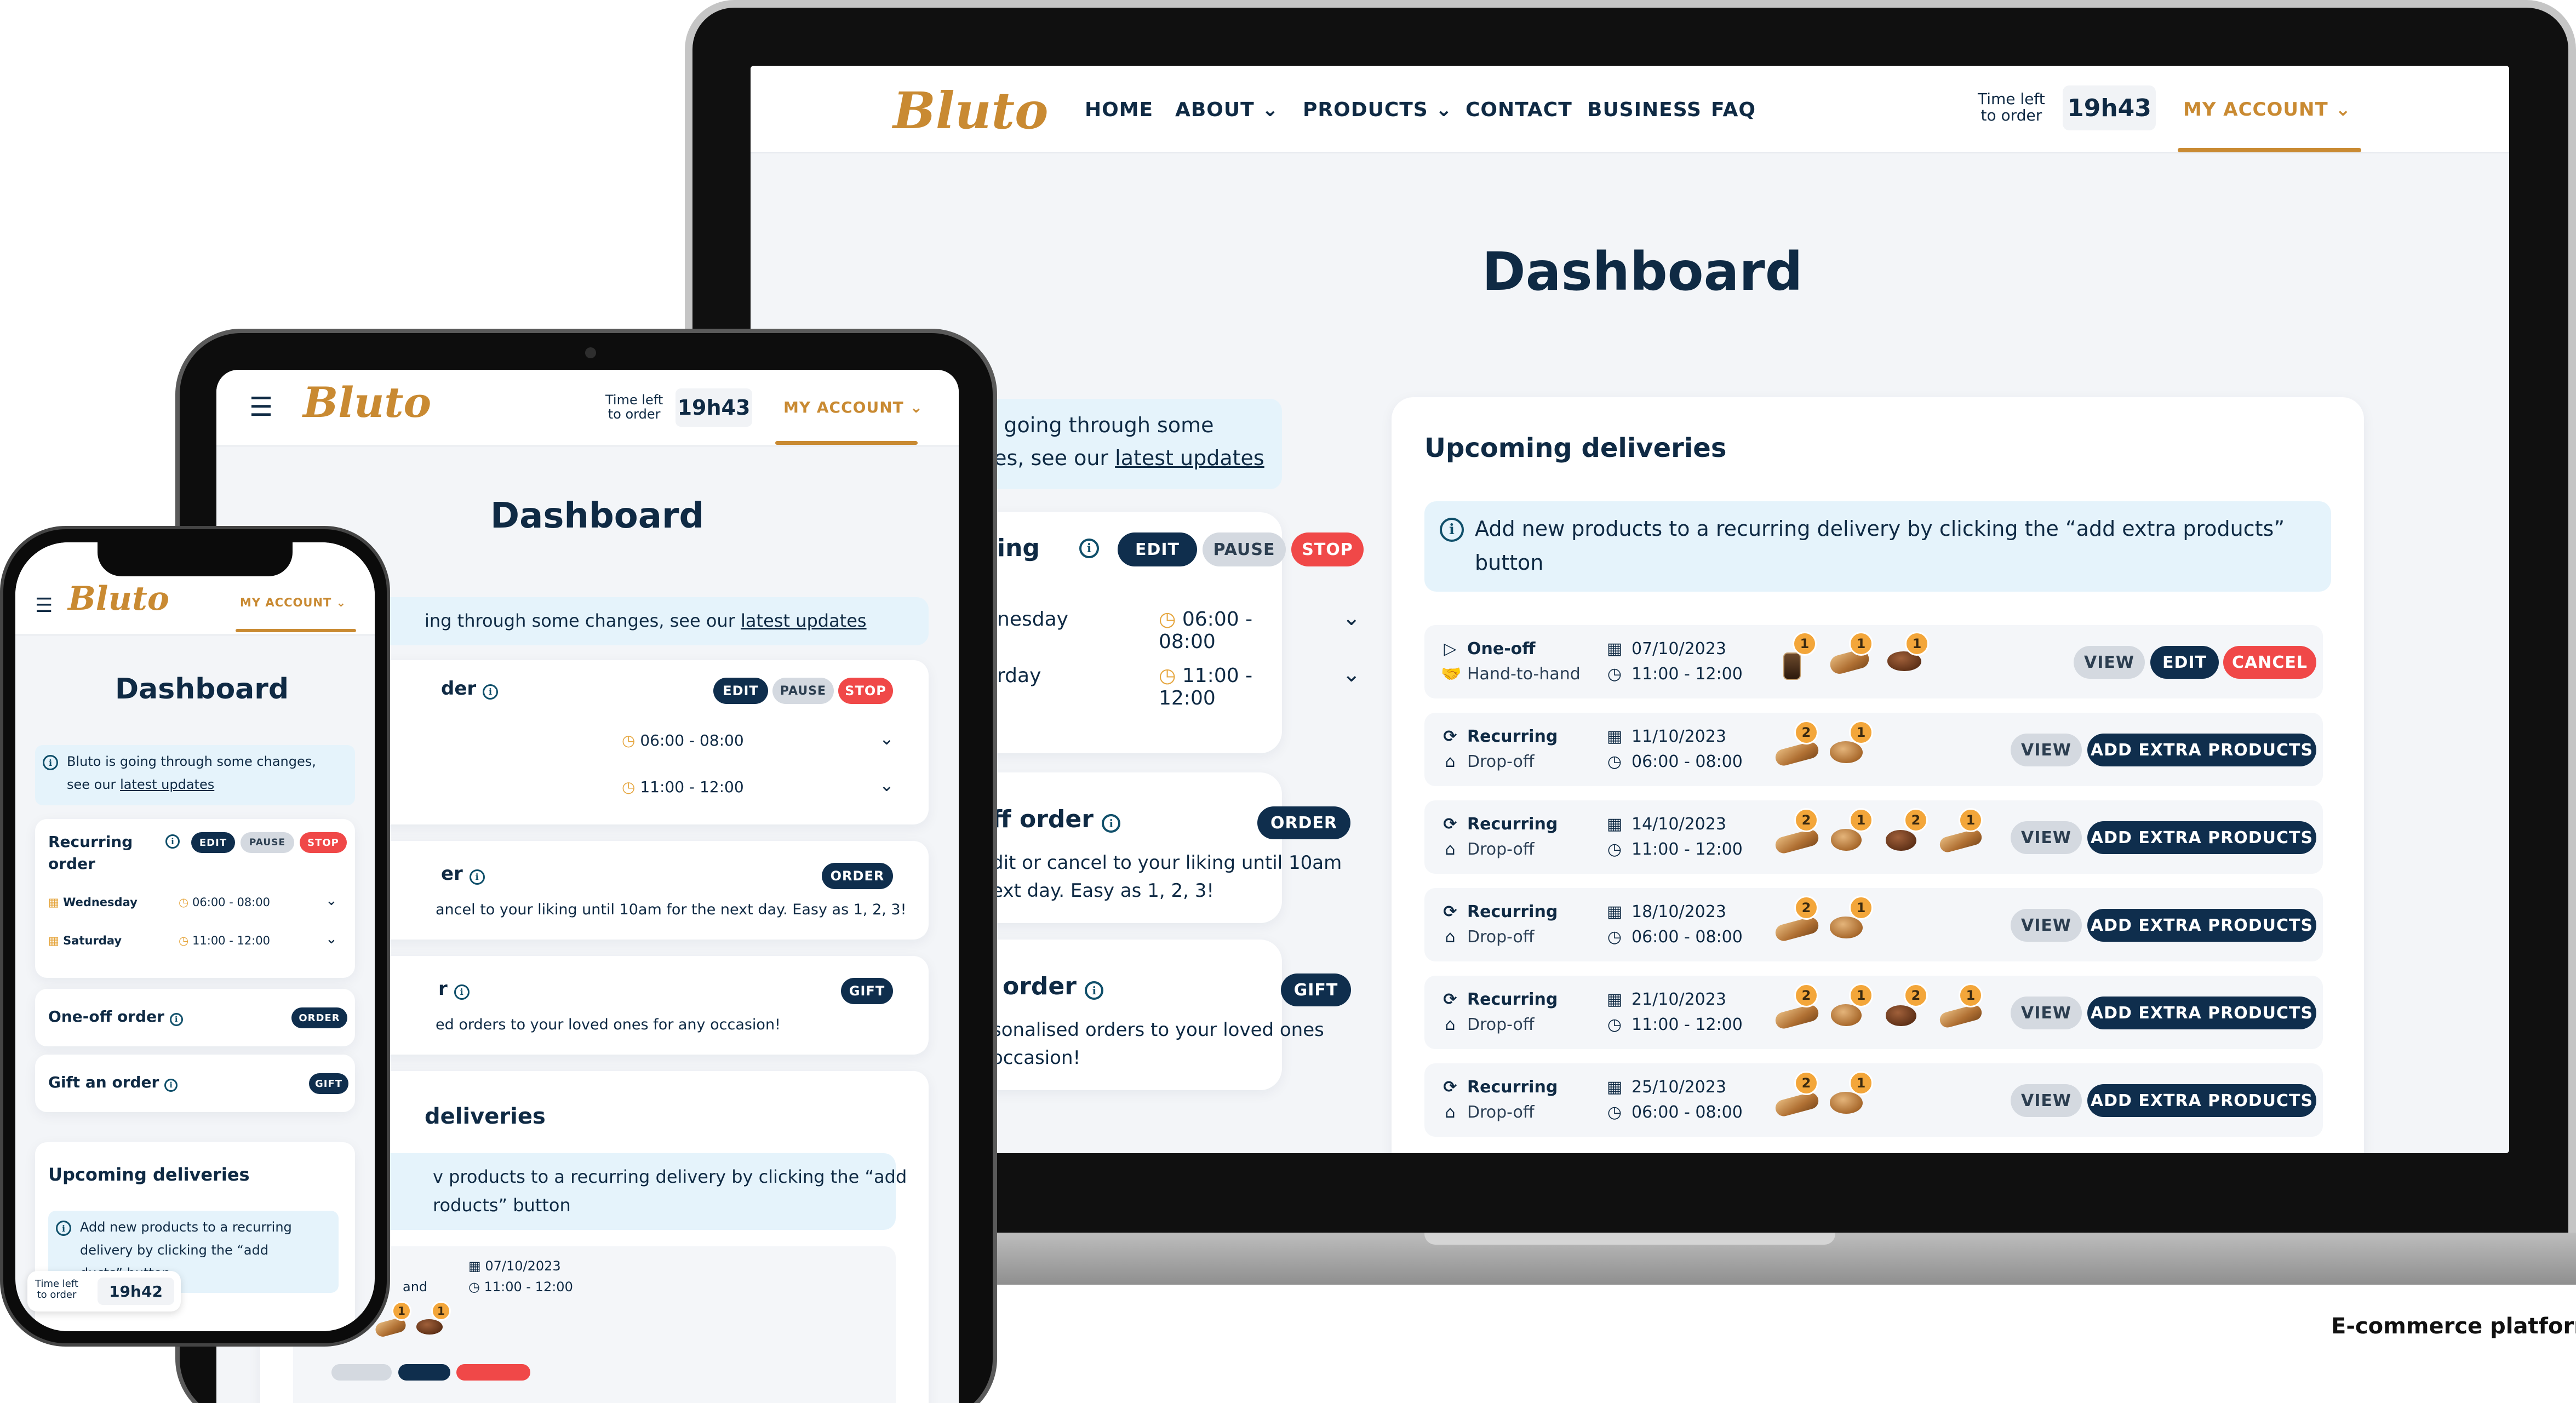 This screenshot has width=2576, height=1403. Describe the element at coordinates (1797, 754) in the screenshot. I see `baguette-product-icon` at that location.